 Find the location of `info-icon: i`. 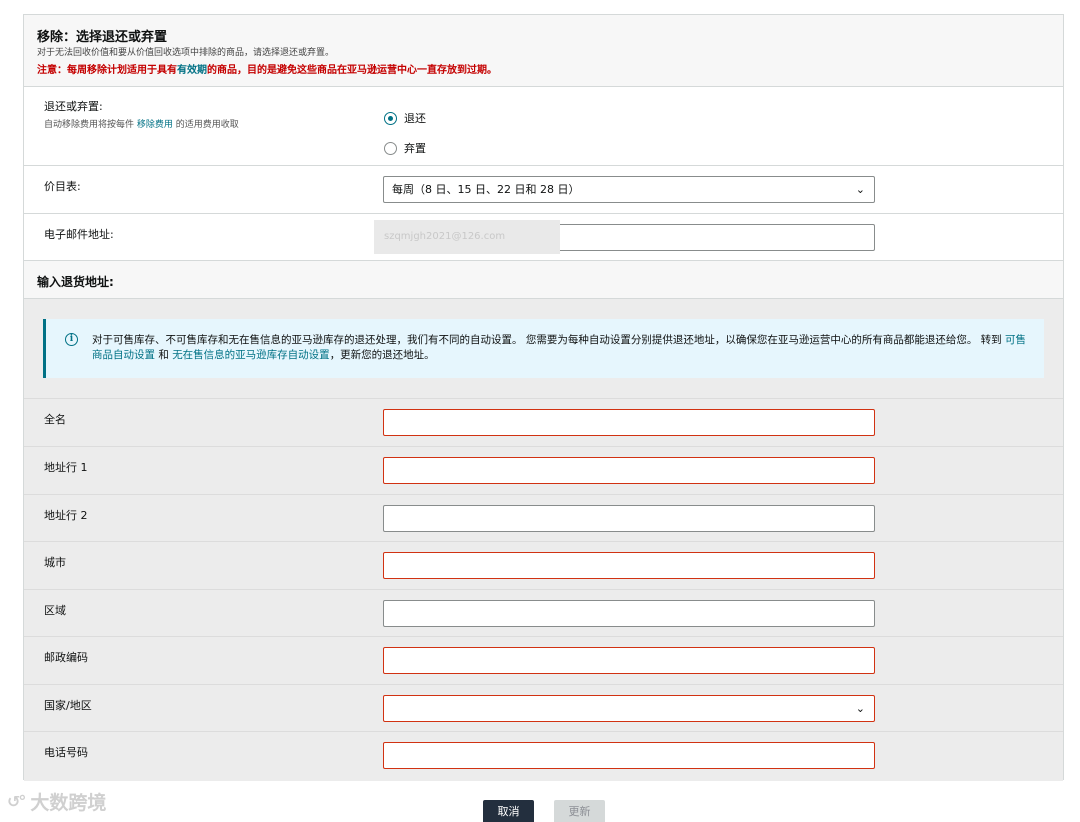

info-icon: i is located at coordinates (71, 339).